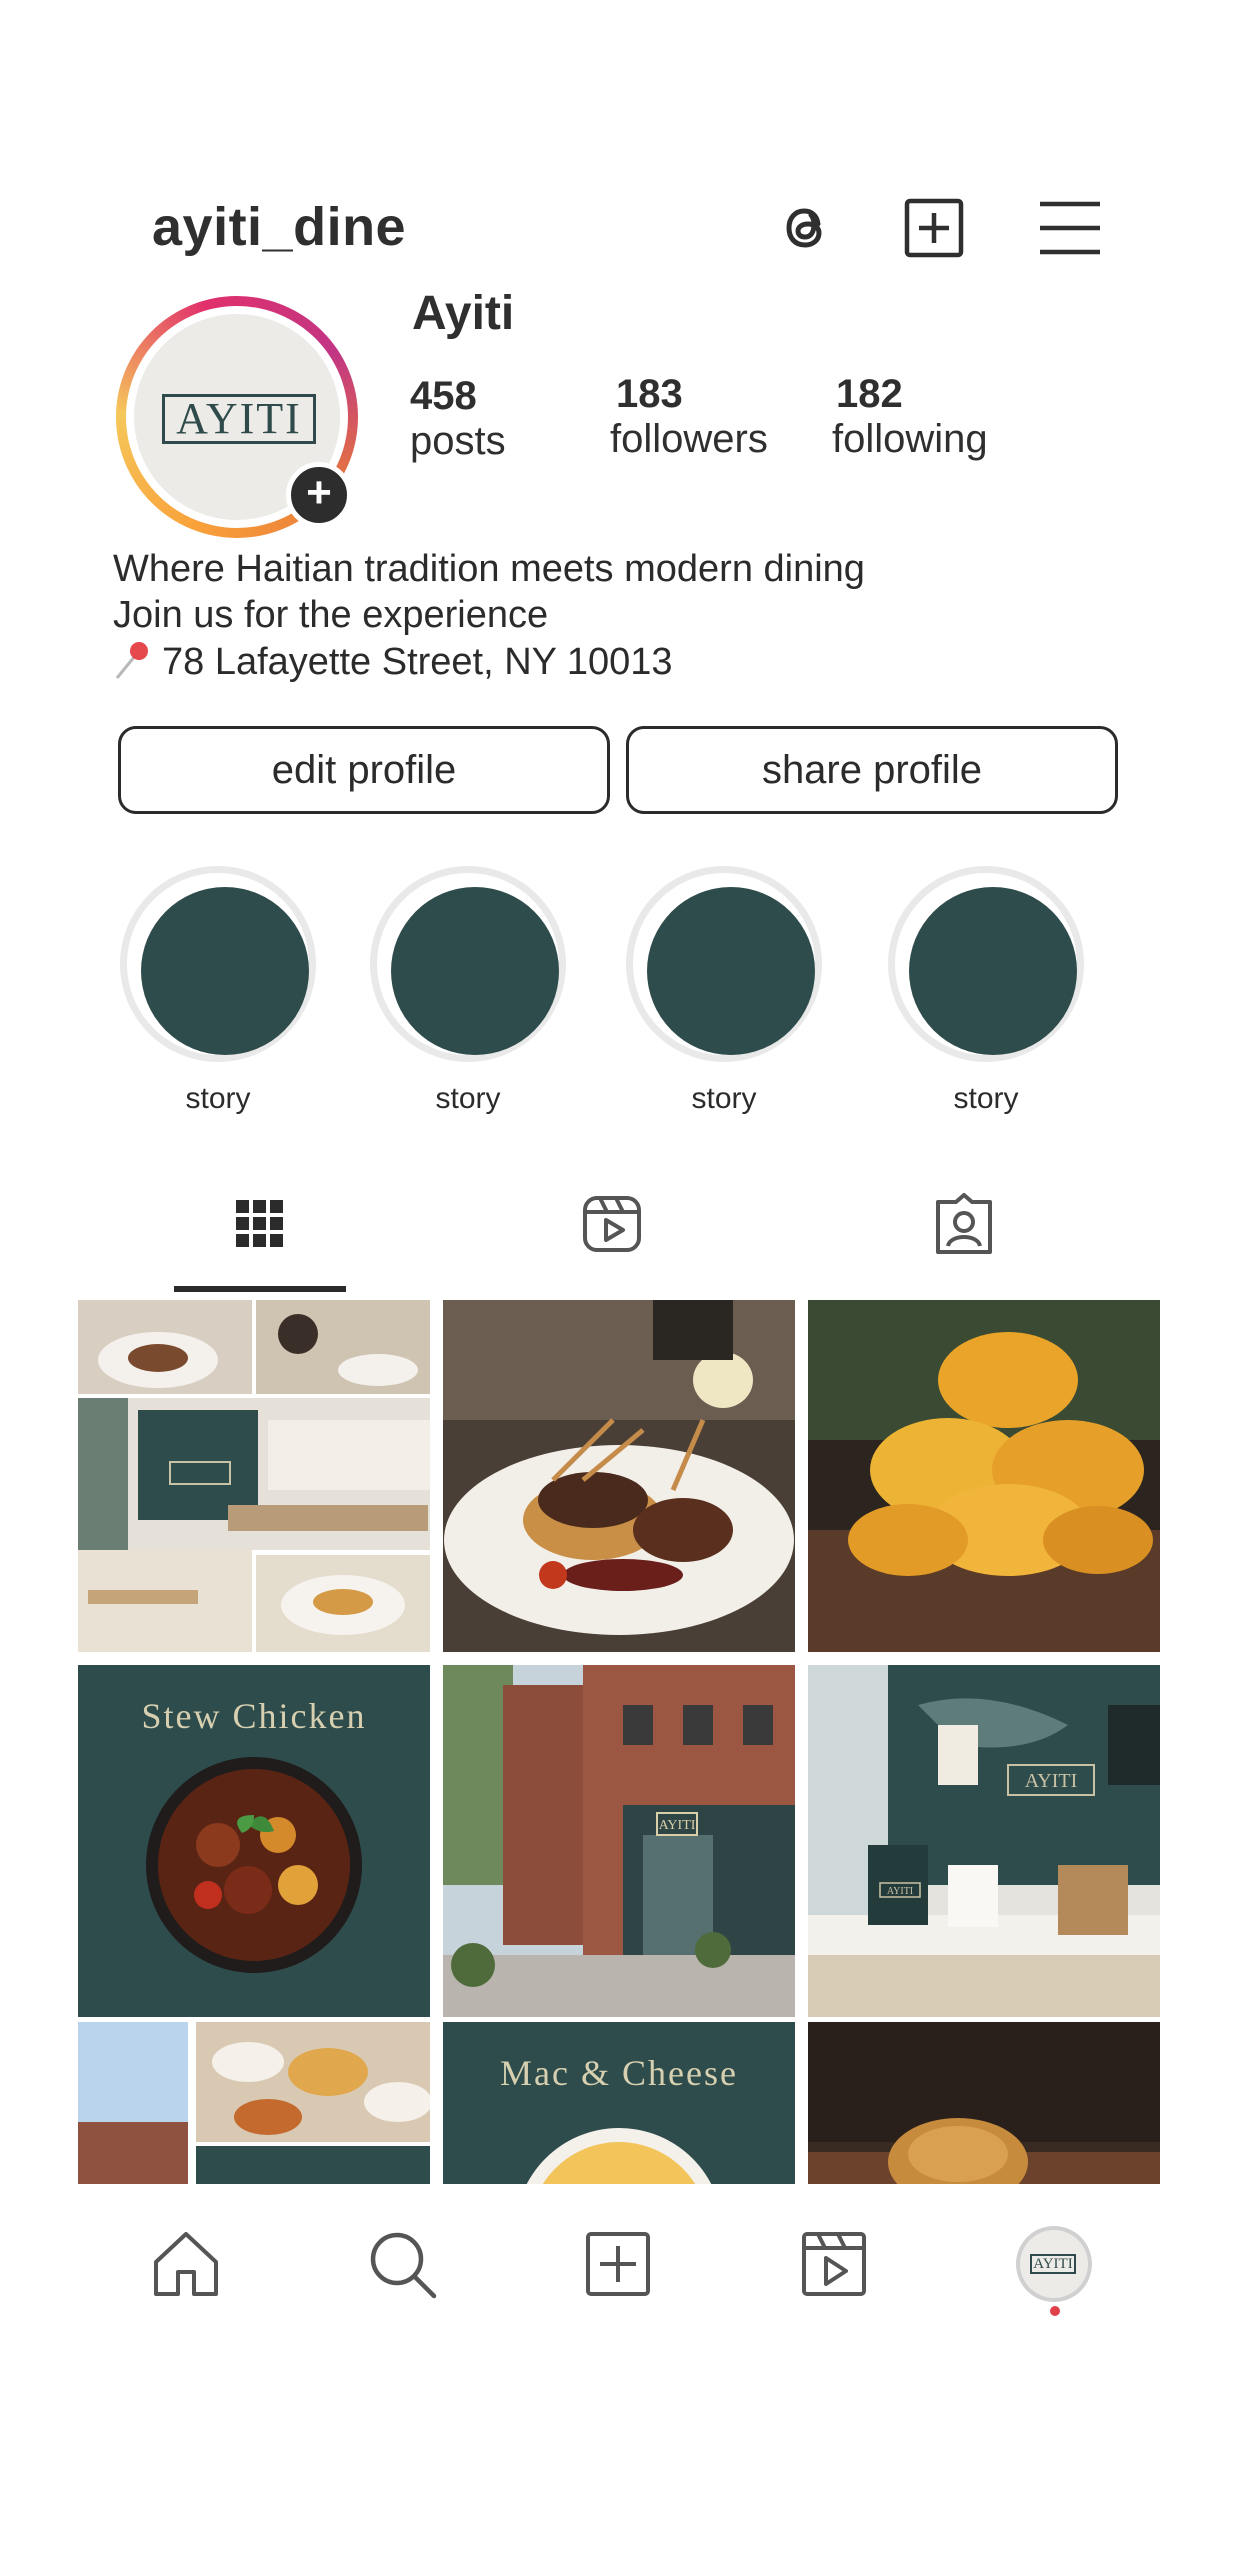 The image size is (1240, 2560). What do you see at coordinates (1070, 228) in the screenshot?
I see `menu-icon` at bounding box center [1070, 228].